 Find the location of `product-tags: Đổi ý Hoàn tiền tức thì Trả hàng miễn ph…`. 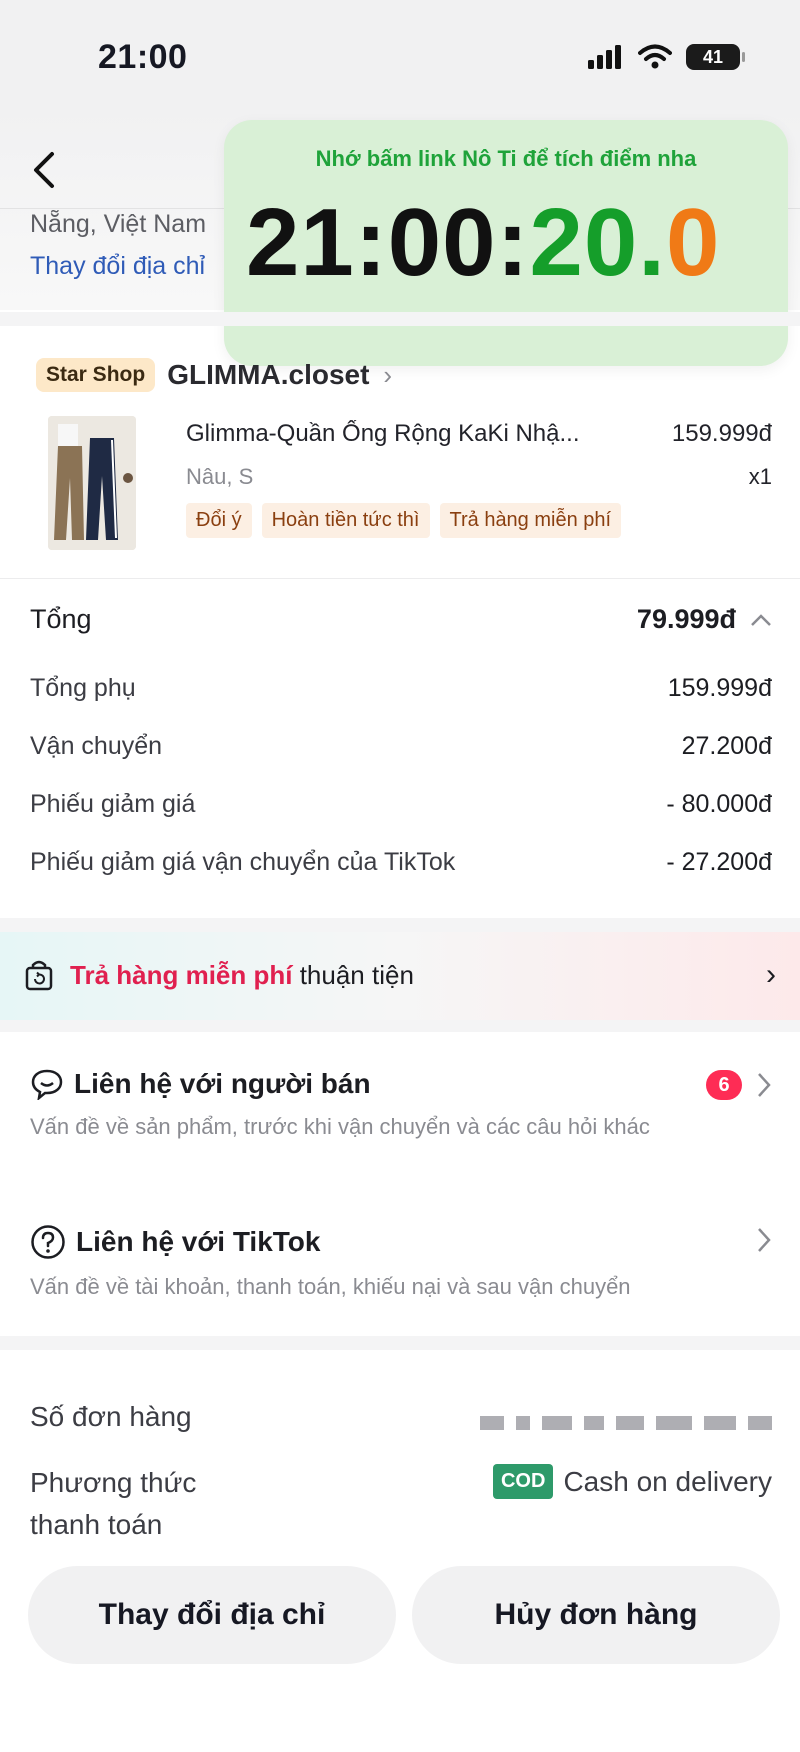

product-tags: Đổi ý Hoàn tiền tức thì Trả hàng miễn ph… is located at coordinates (404, 520).